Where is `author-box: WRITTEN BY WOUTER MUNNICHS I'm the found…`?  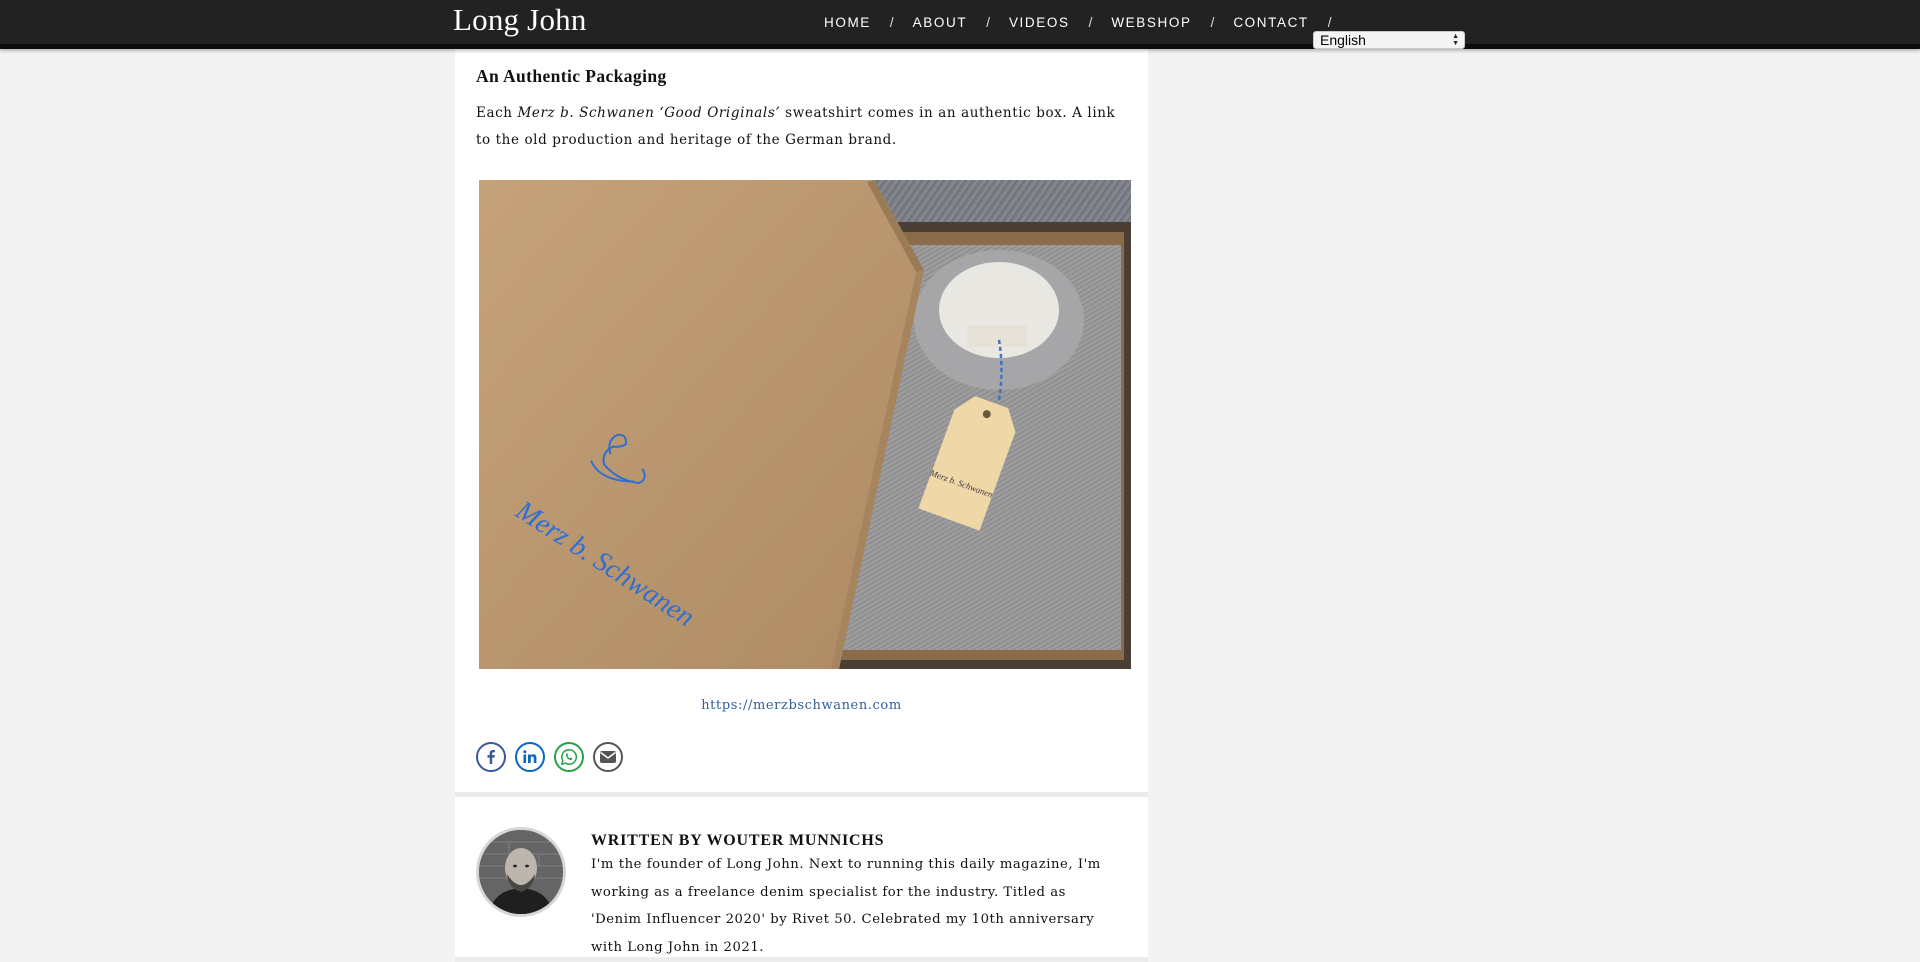 author-box: WRITTEN BY WOUTER MUNNICHS I'm the found… is located at coordinates (801, 877).